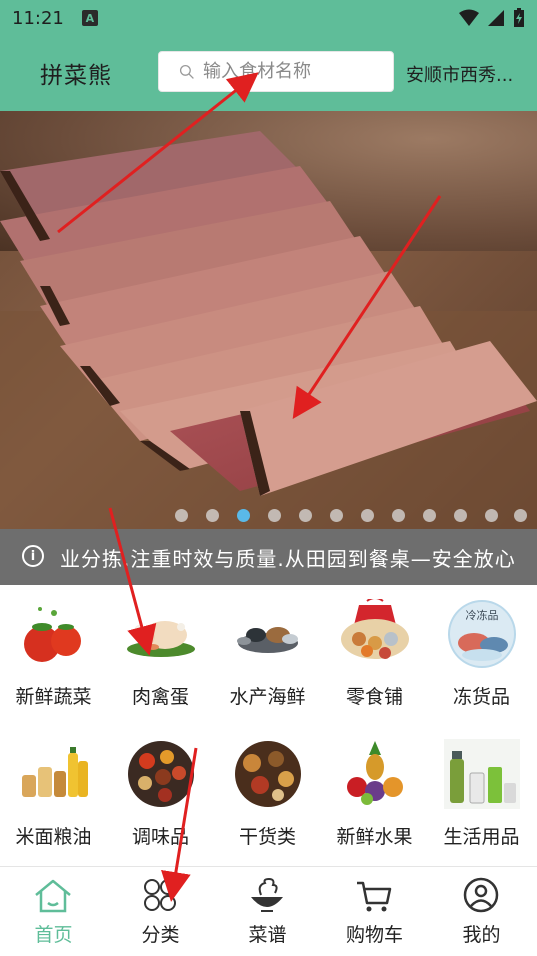 Image resolution: width=537 pixels, height=956 pixels. I want to click on bottom-nav: 首页 分类 菜谱 购物车 我的, so click(268, 911).